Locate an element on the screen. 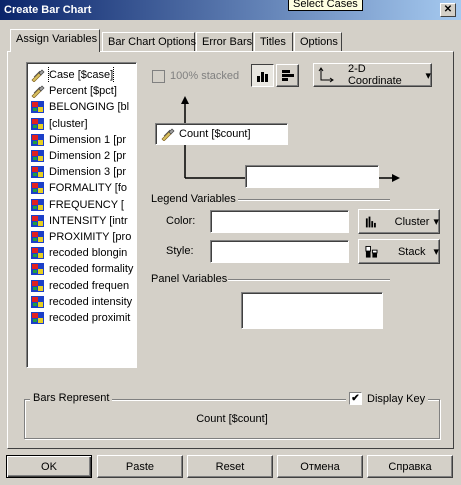 Image resolution: width=461 pixels, height=485 pixels. color-label: Color: is located at coordinates (181, 221).